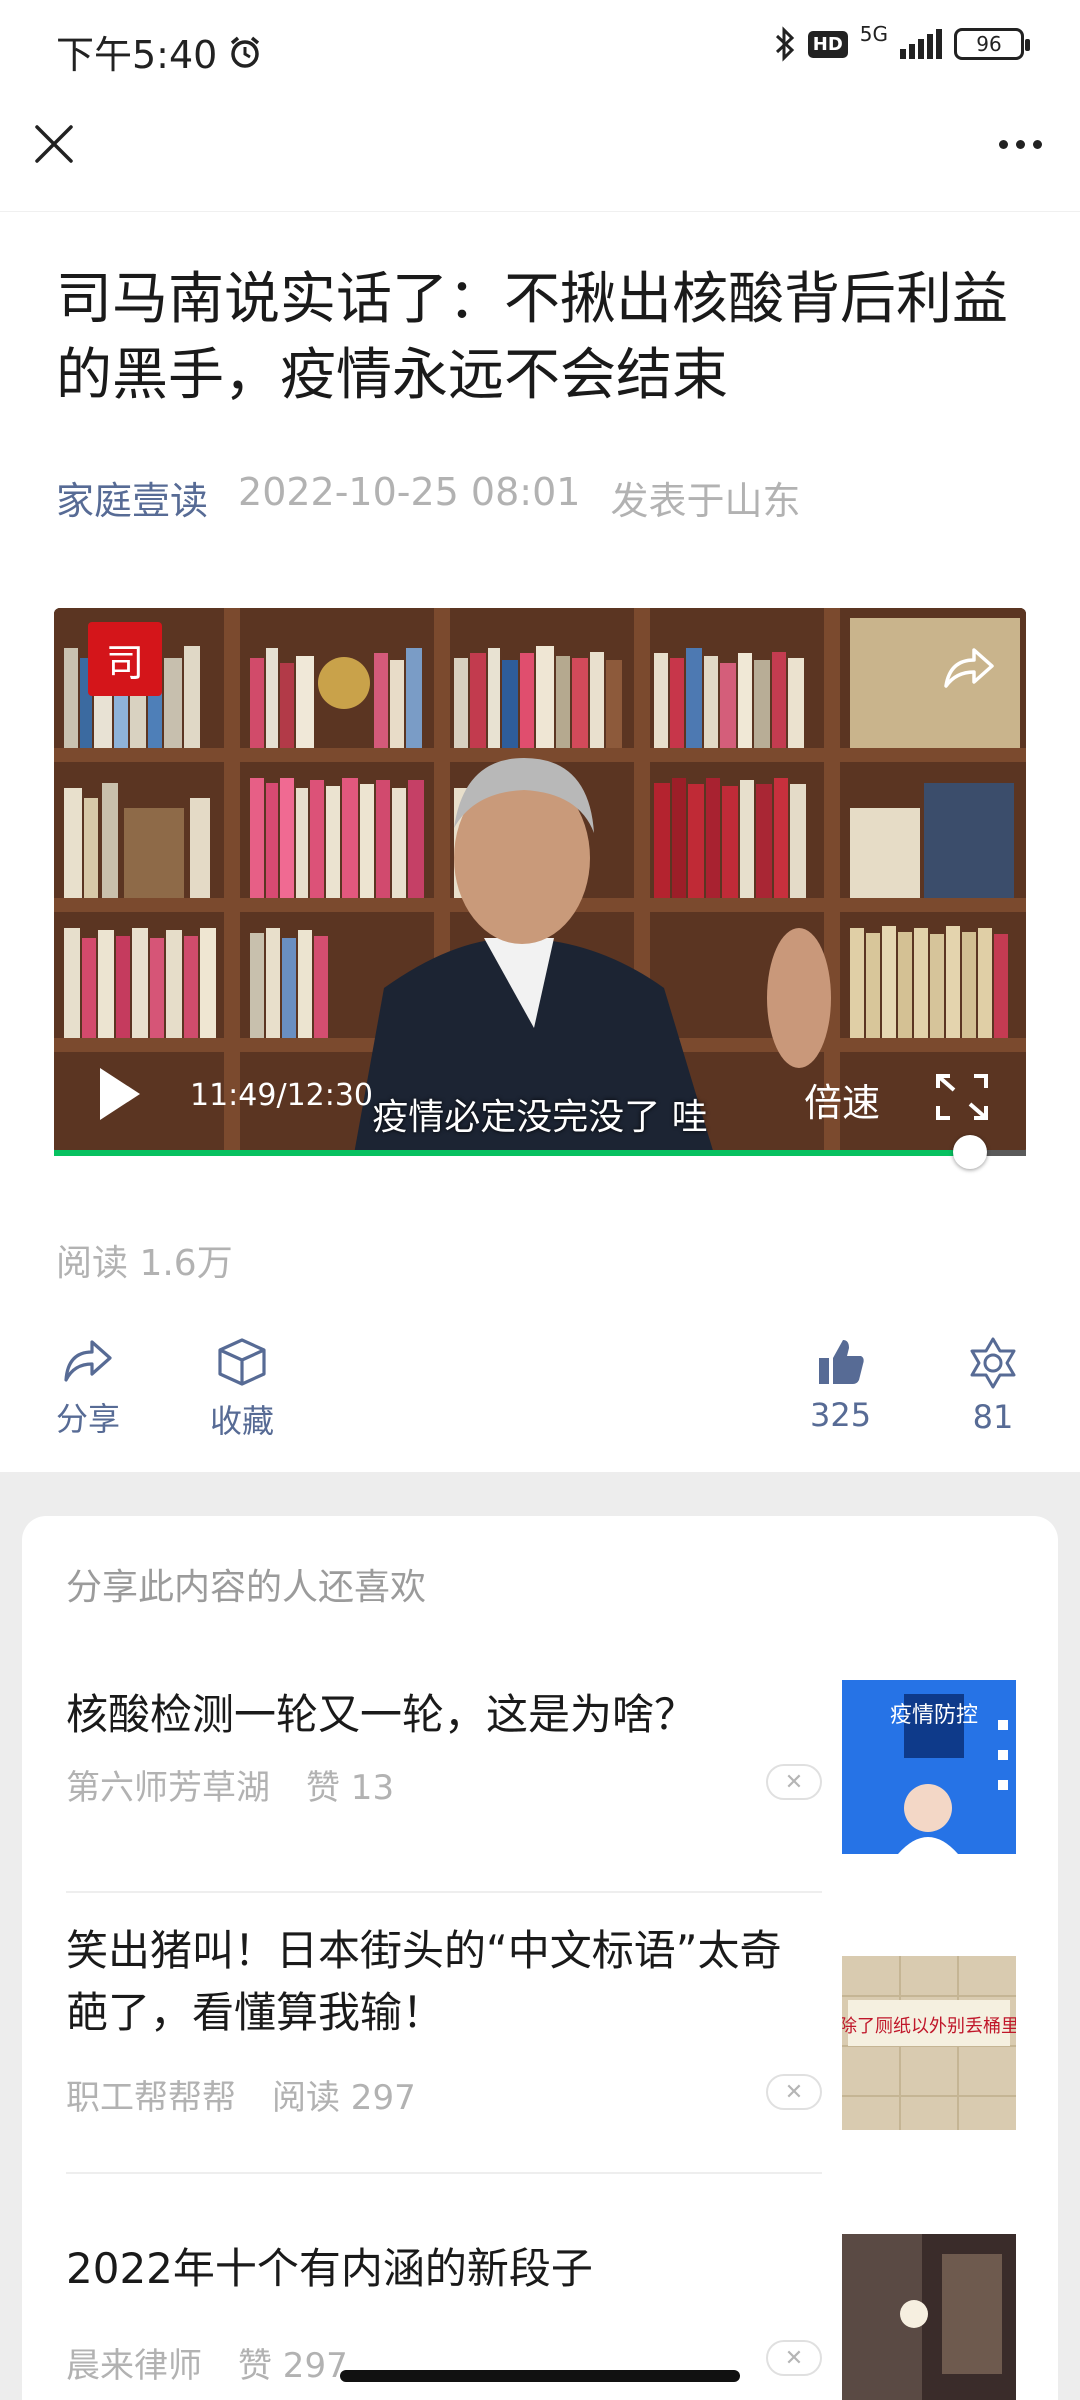 The width and height of the screenshot is (1080, 2400). I want to click on battery-level: 96, so click(989, 44).